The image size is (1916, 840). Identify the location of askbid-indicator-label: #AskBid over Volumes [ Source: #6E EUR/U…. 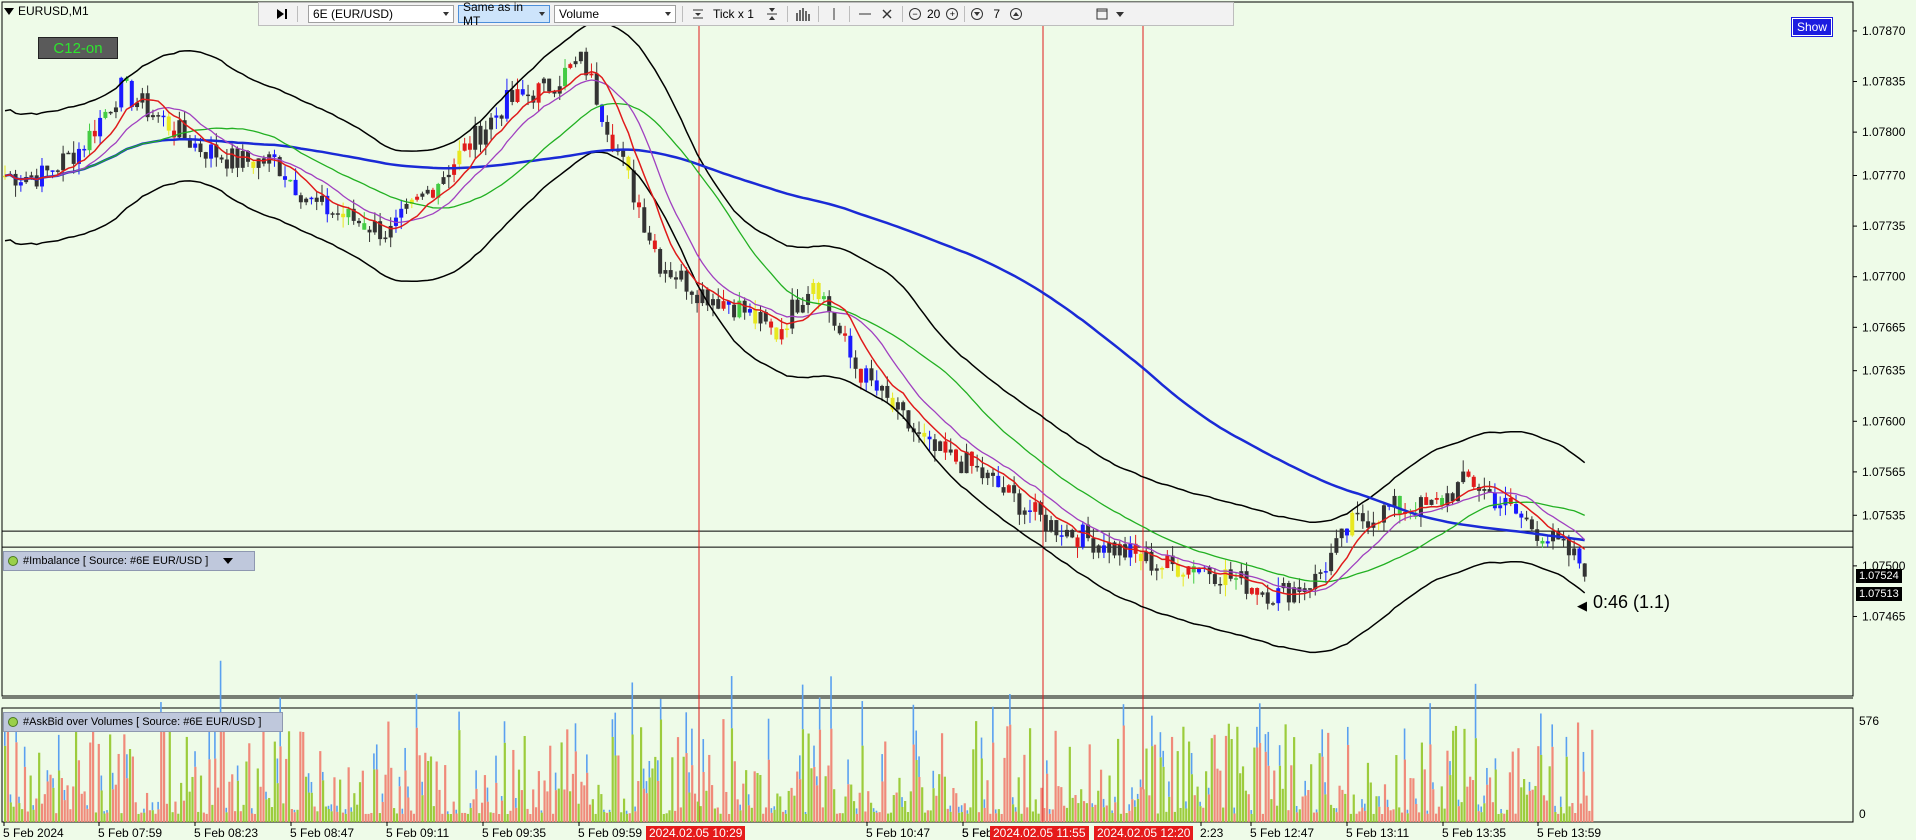
(143, 722).